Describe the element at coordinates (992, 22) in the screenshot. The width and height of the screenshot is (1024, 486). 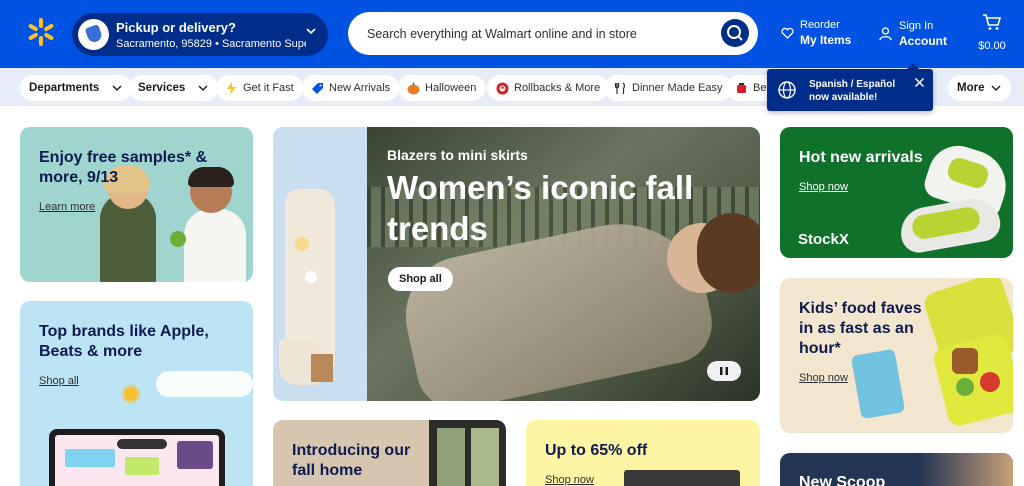
I see `cart-icon` at that location.